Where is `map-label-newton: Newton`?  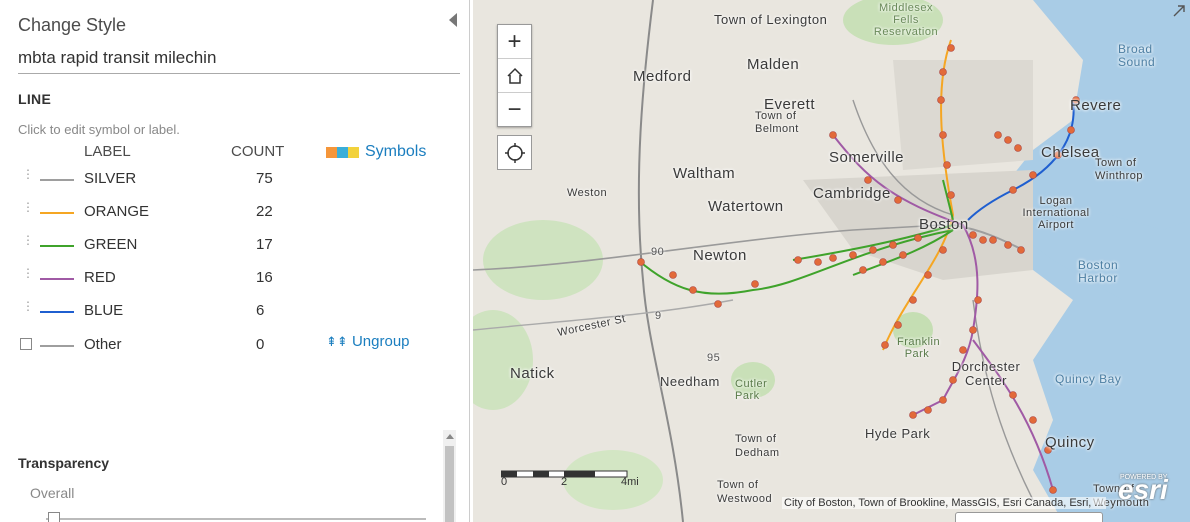
map-label-newton: Newton is located at coordinates (720, 255).